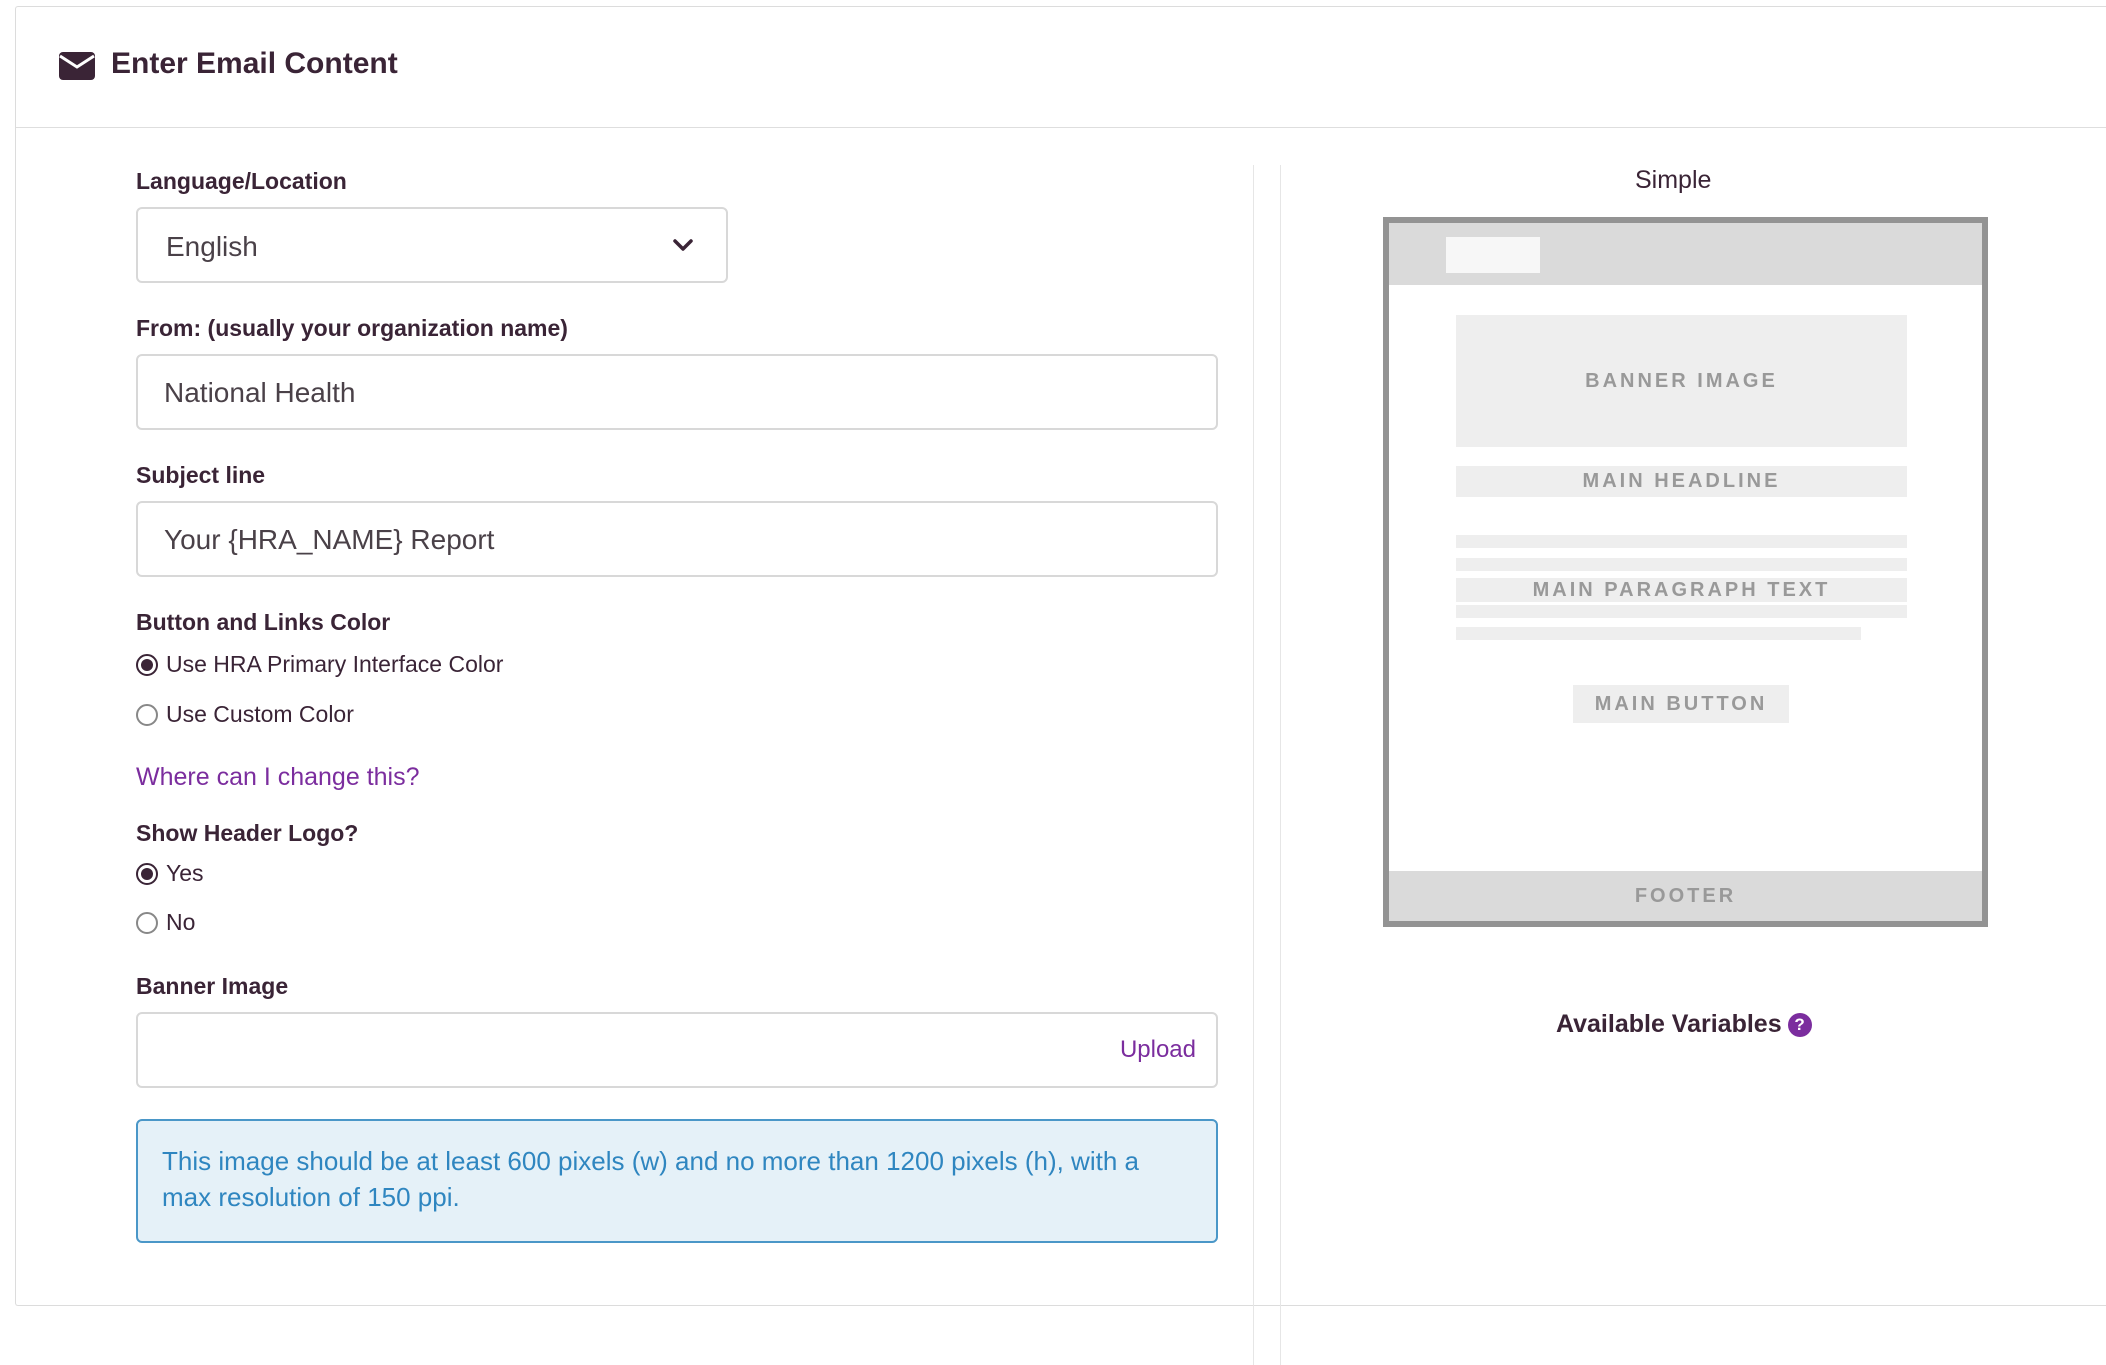 This screenshot has width=2106, height=1365. What do you see at coordinates (212, 986) in the screenshot?
I see `banner-image-label: Banner Image` at bounding box center [212, 986].